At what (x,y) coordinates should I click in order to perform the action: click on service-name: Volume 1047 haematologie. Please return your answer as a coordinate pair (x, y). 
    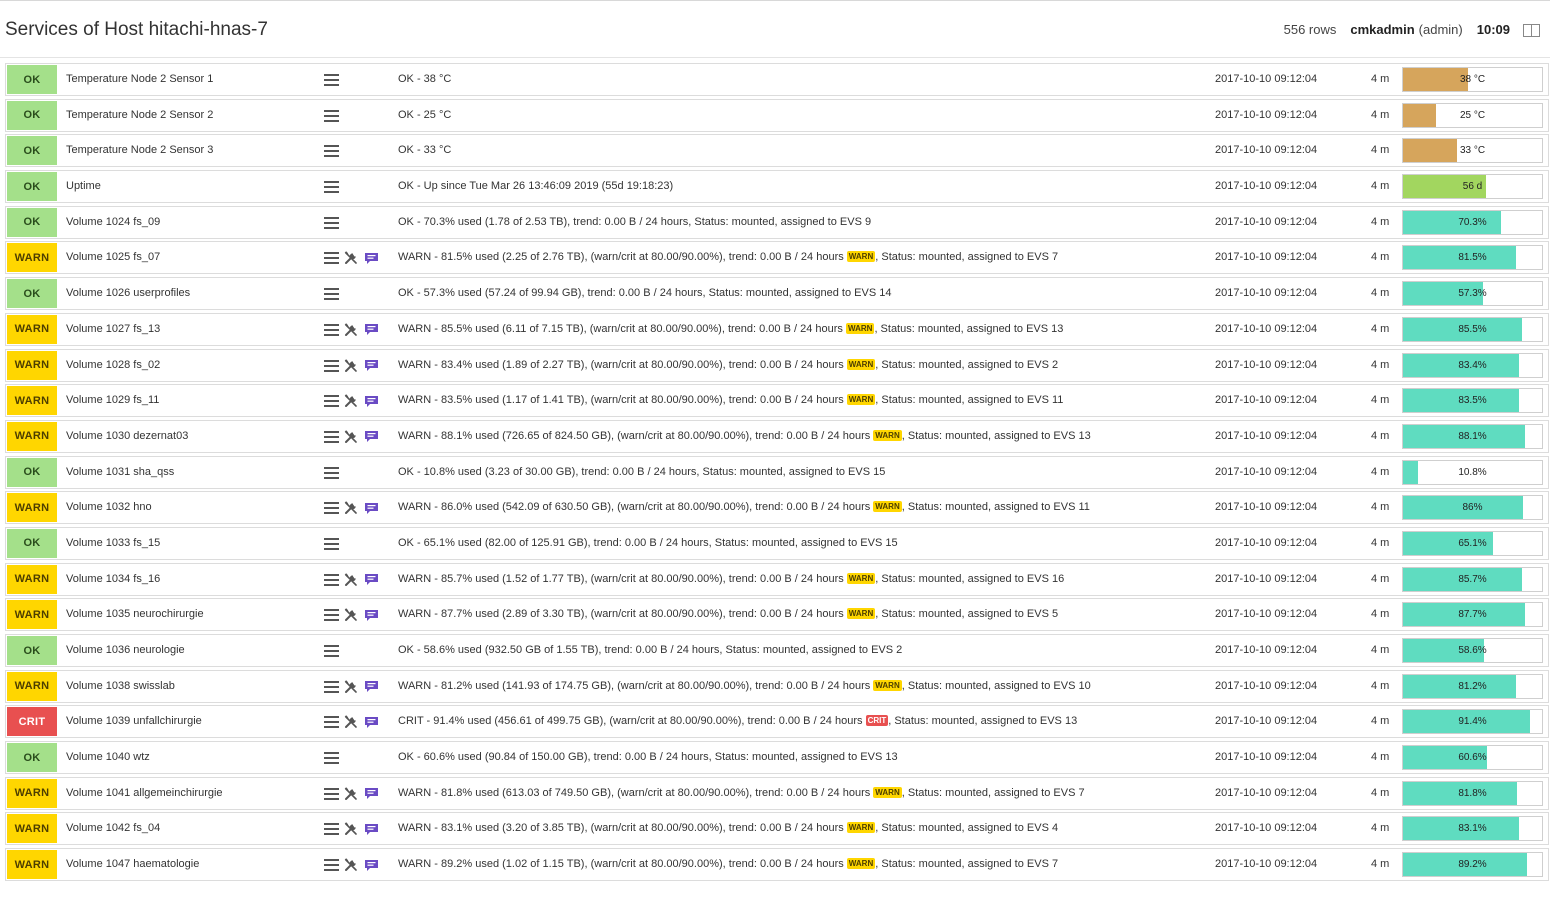
    Looking at the image, I should click on (132, 864).